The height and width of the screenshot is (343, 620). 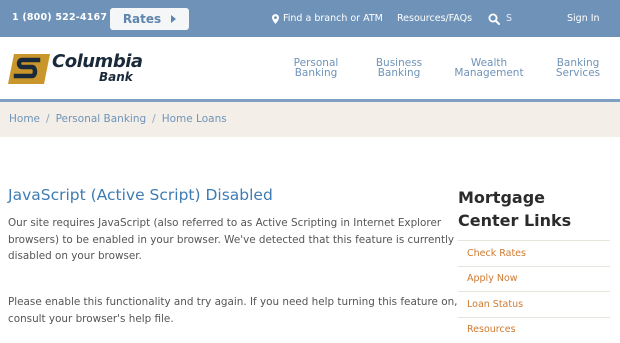 I want to click on map-pin-icon, so click(x=275, y=18).